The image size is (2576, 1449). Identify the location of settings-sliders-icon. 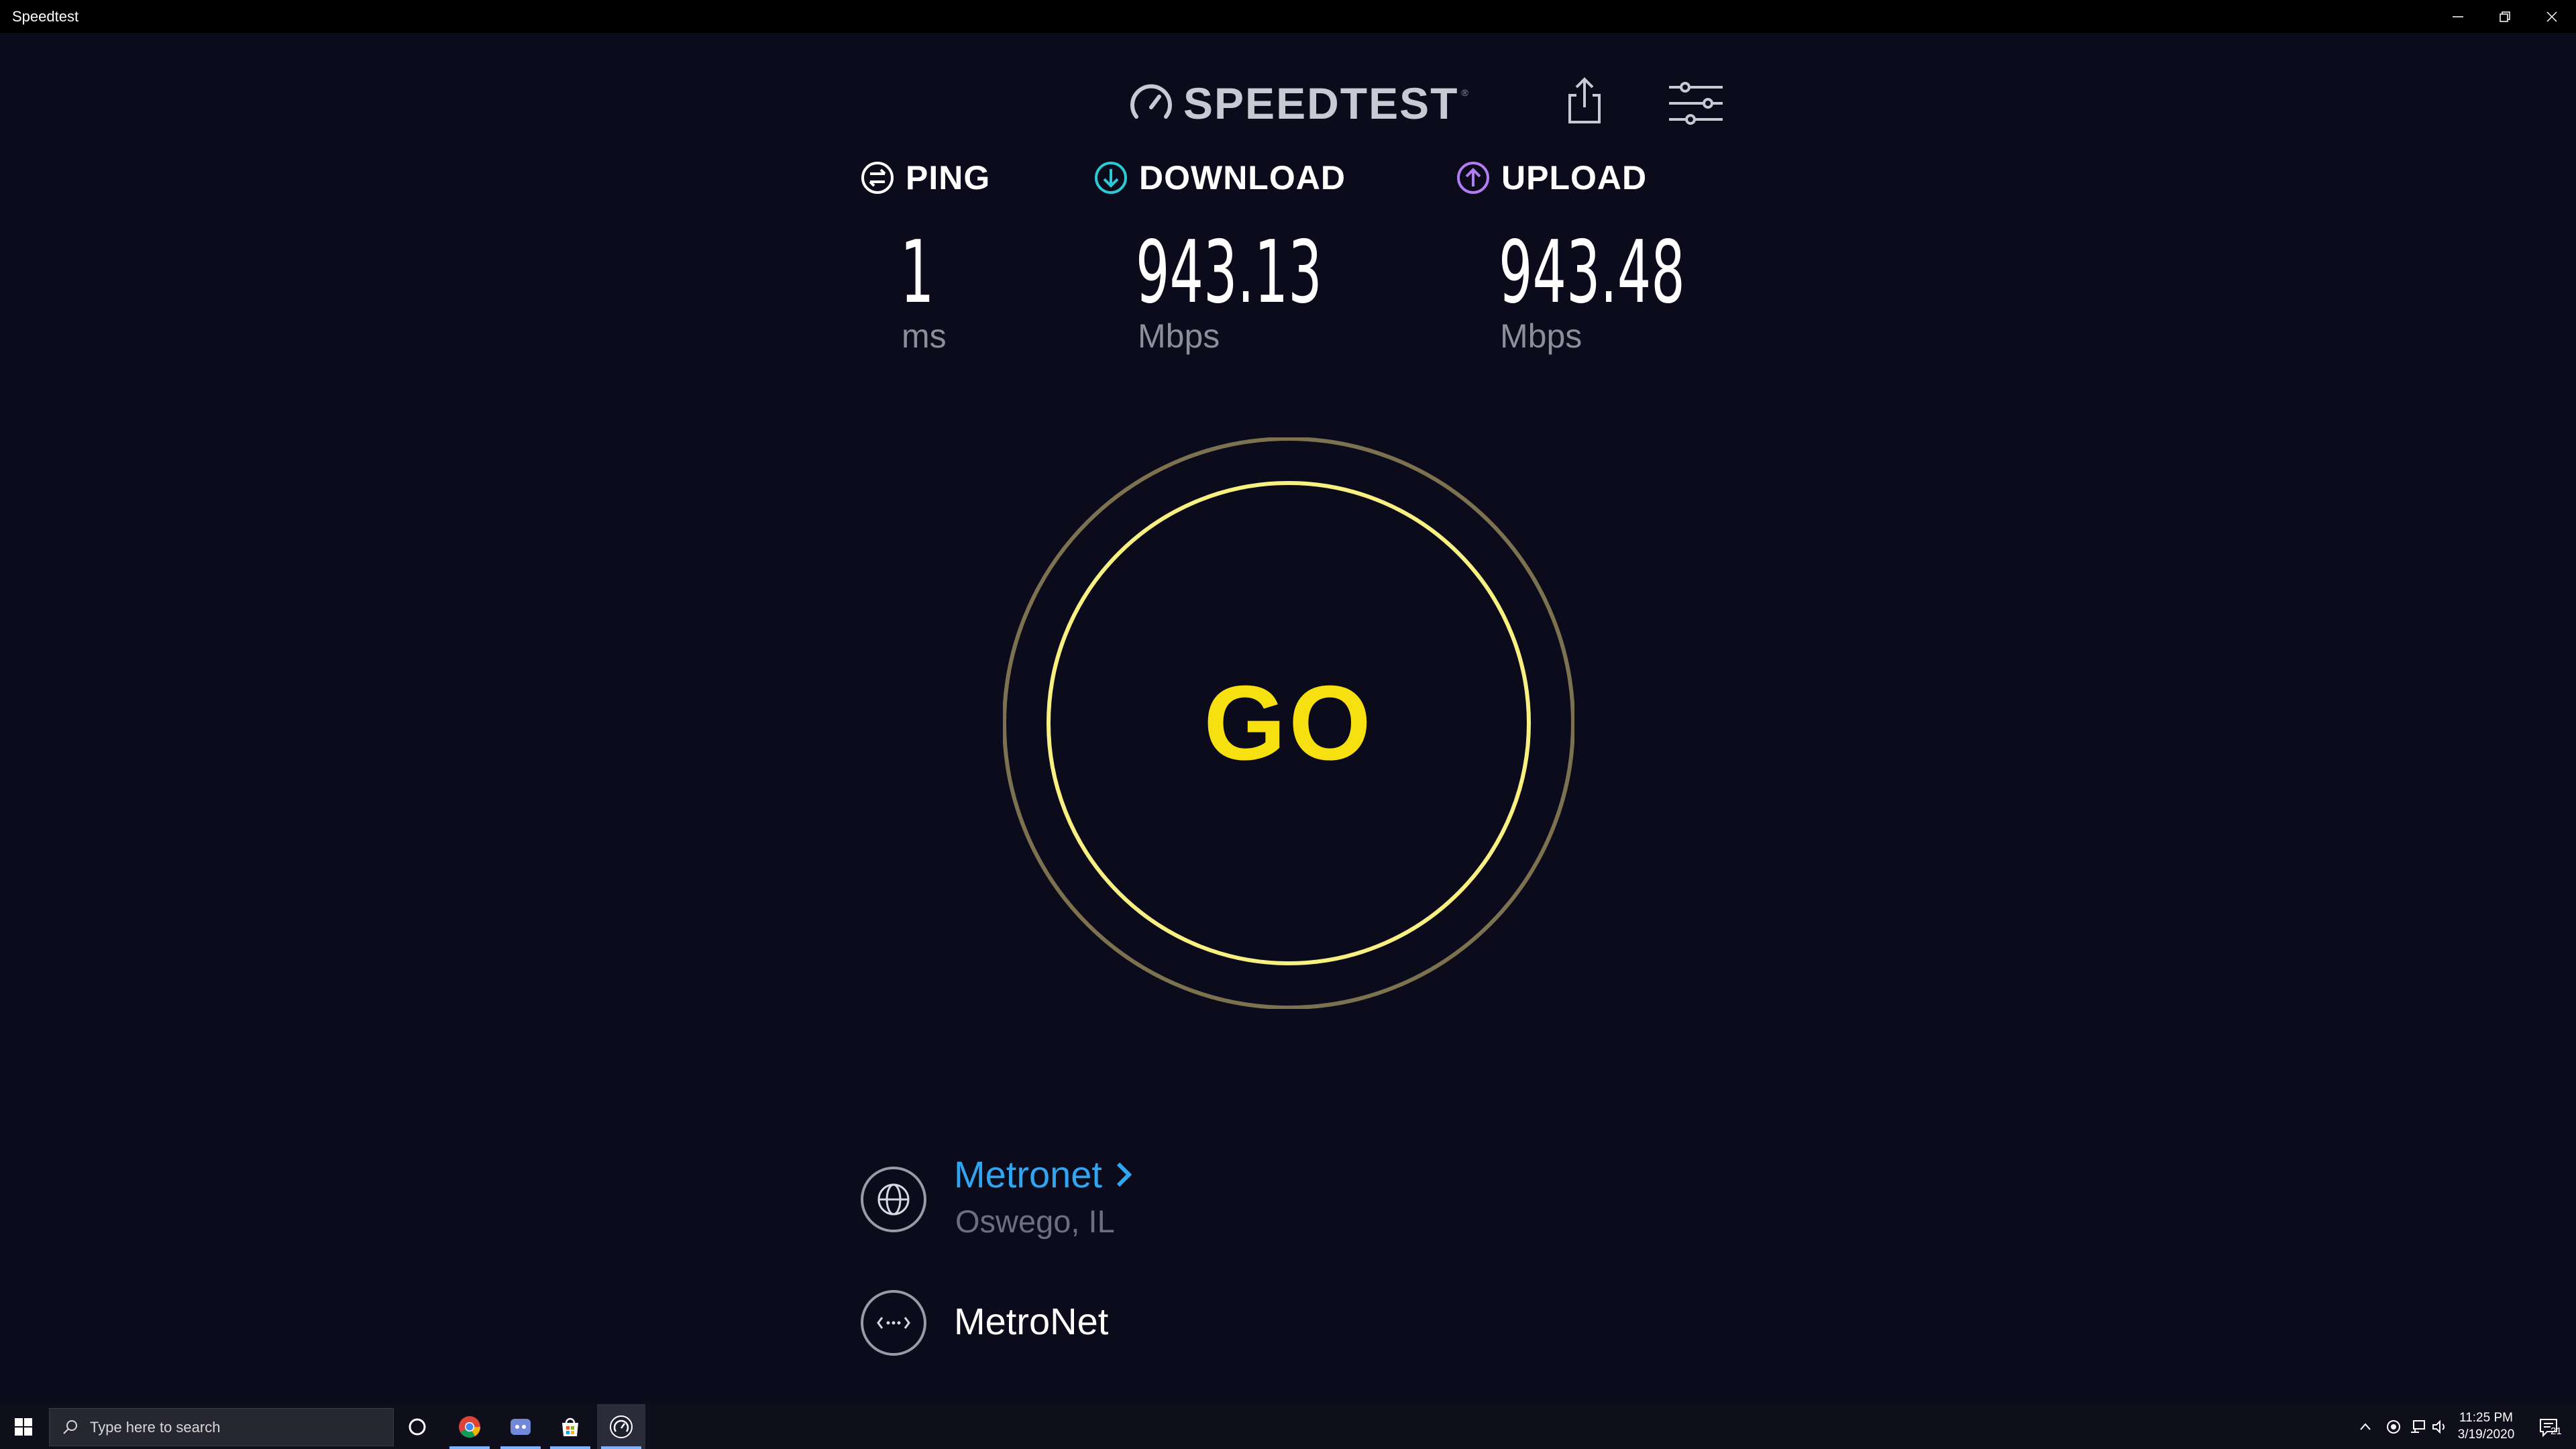
(1696, 103).